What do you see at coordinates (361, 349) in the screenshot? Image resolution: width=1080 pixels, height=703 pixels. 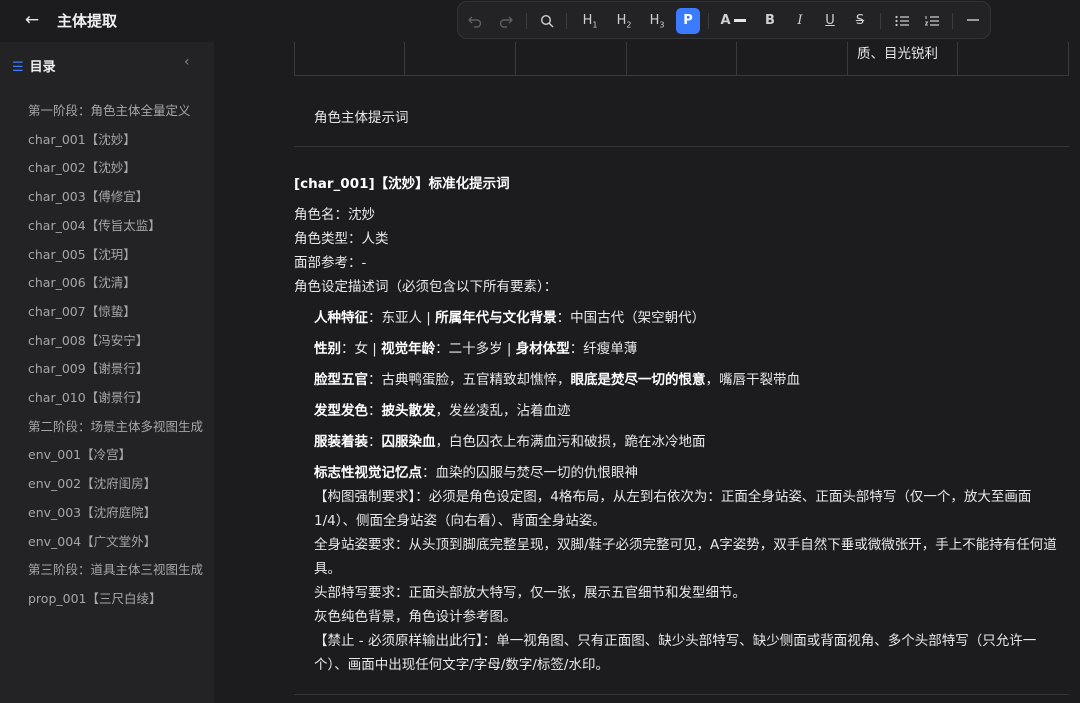 I see `gender-value: ：女 |` at bounding box center [361, 349].